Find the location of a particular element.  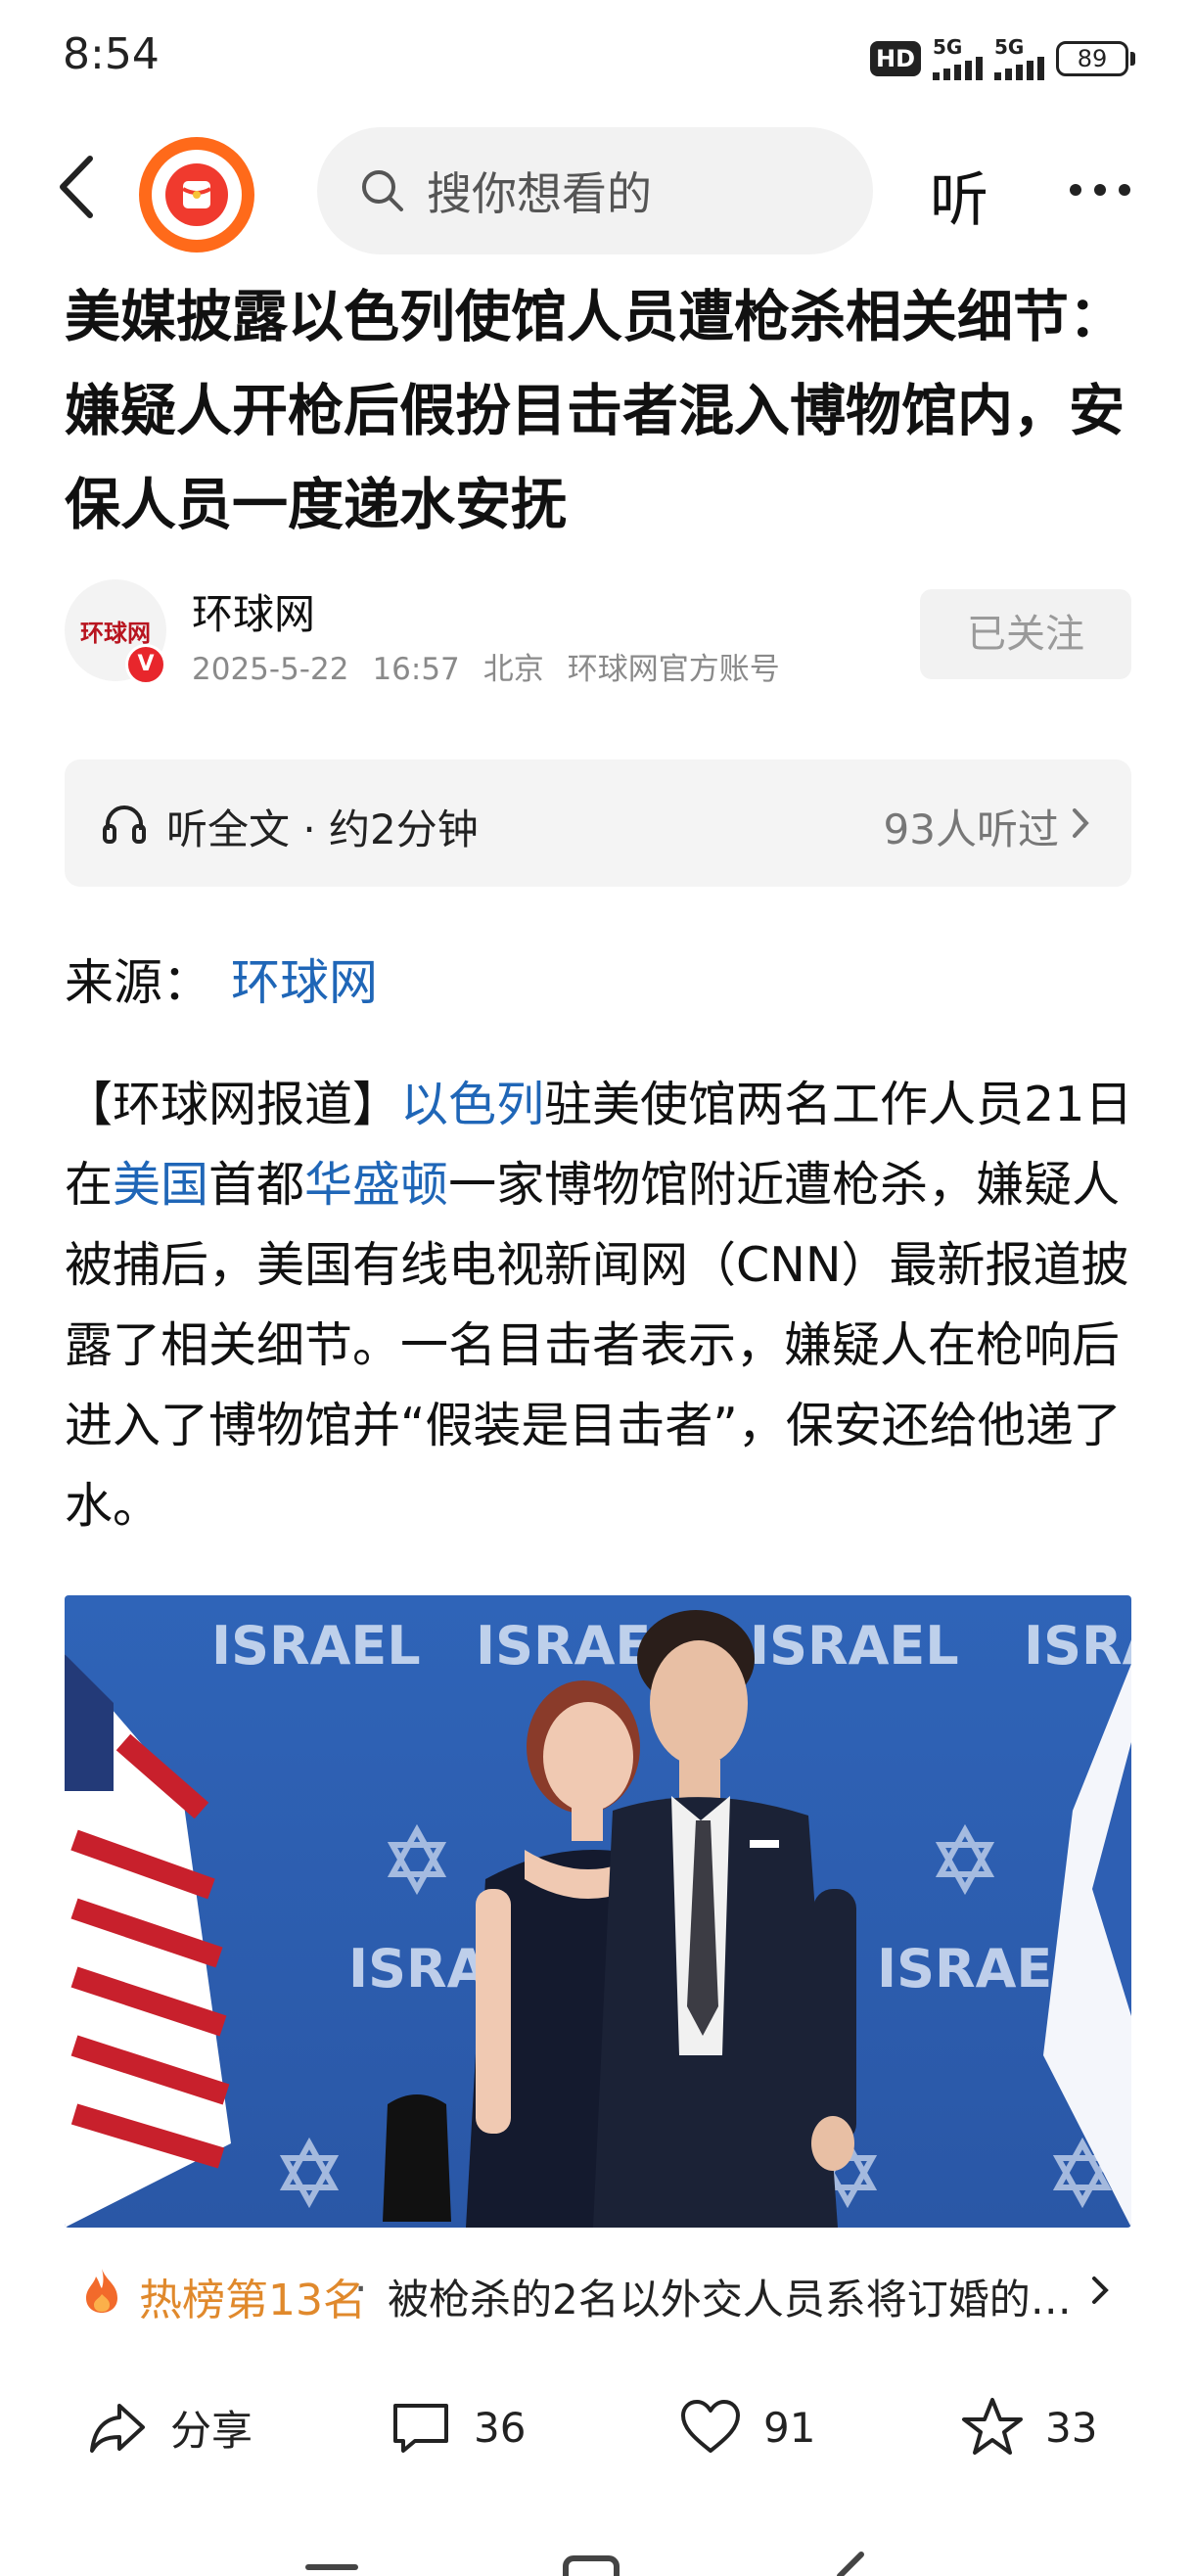

follow-button: 已关注 is located at coordinates (1025, 634).